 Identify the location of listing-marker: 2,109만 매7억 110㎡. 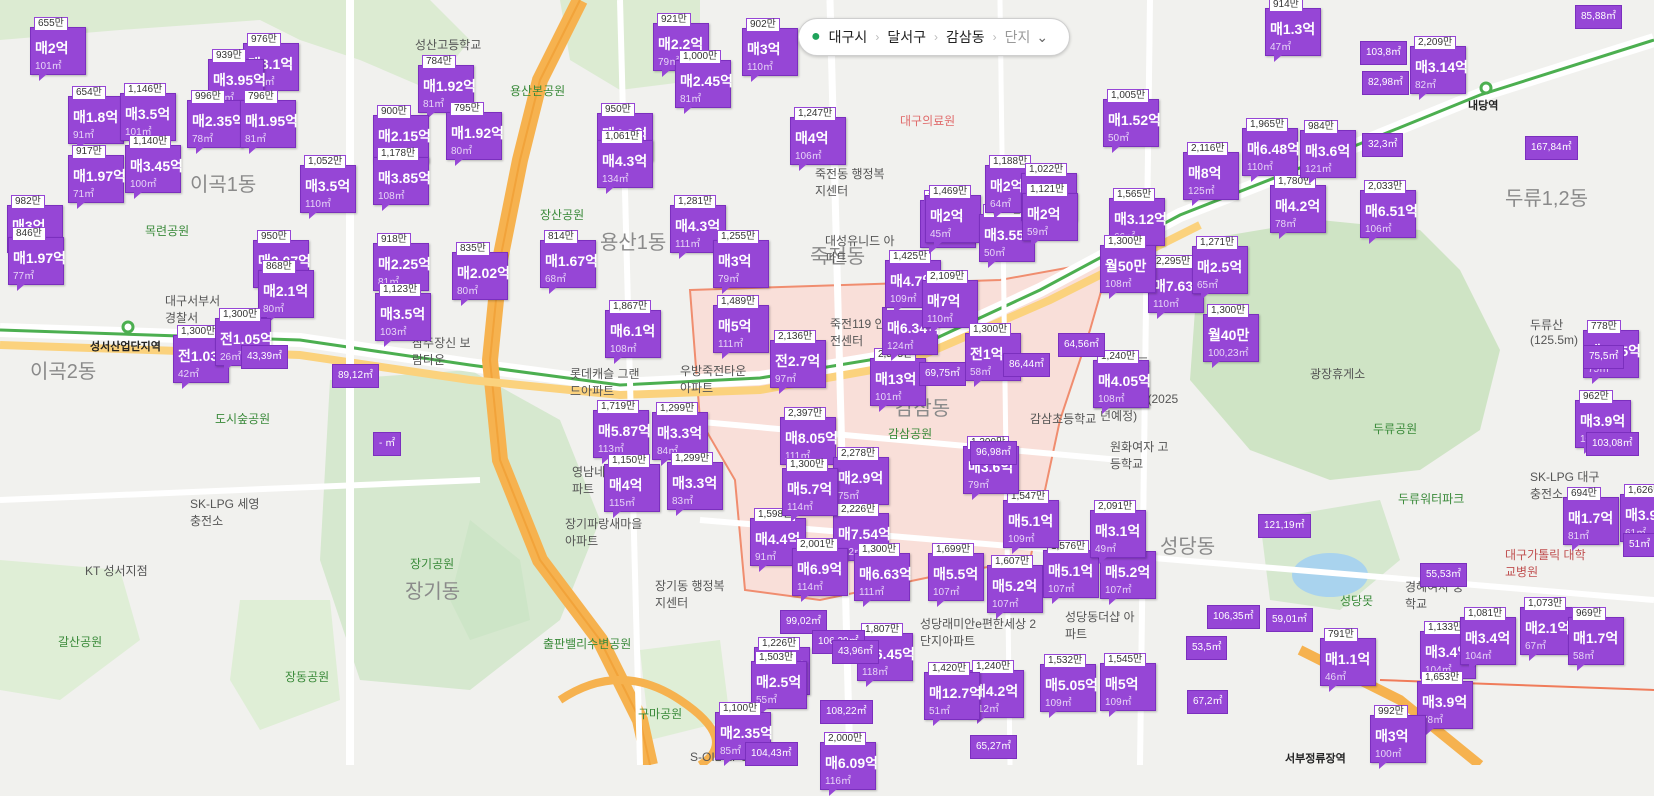
(950, 302).